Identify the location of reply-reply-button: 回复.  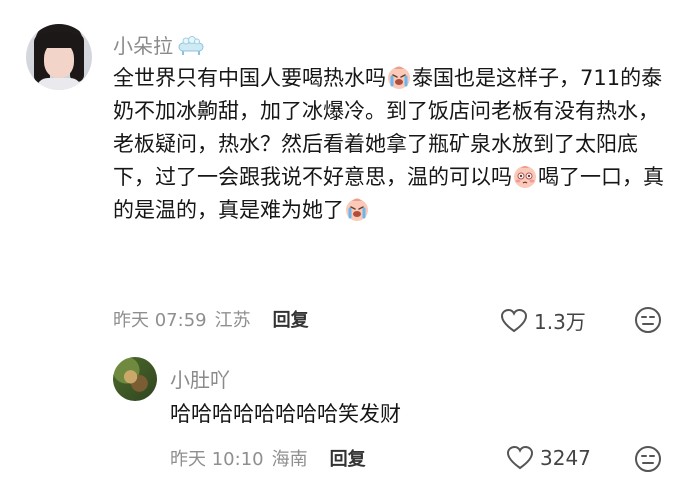
(348, 458).